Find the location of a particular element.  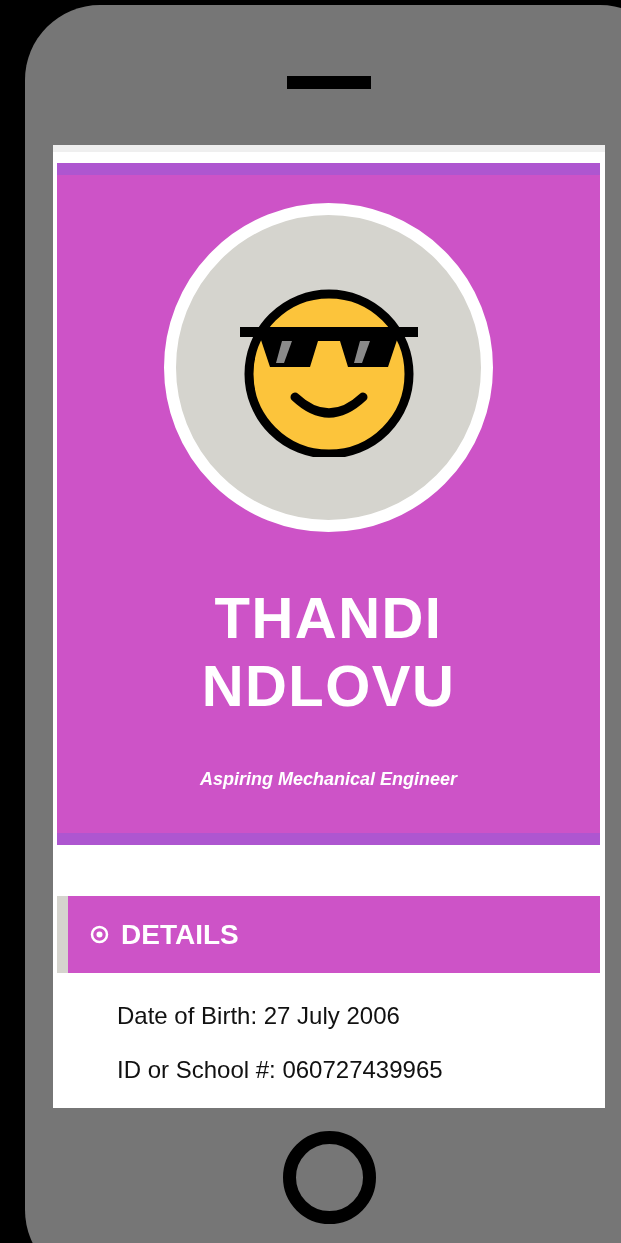

profile-name: THANDI is located at coordinates (328, 618).